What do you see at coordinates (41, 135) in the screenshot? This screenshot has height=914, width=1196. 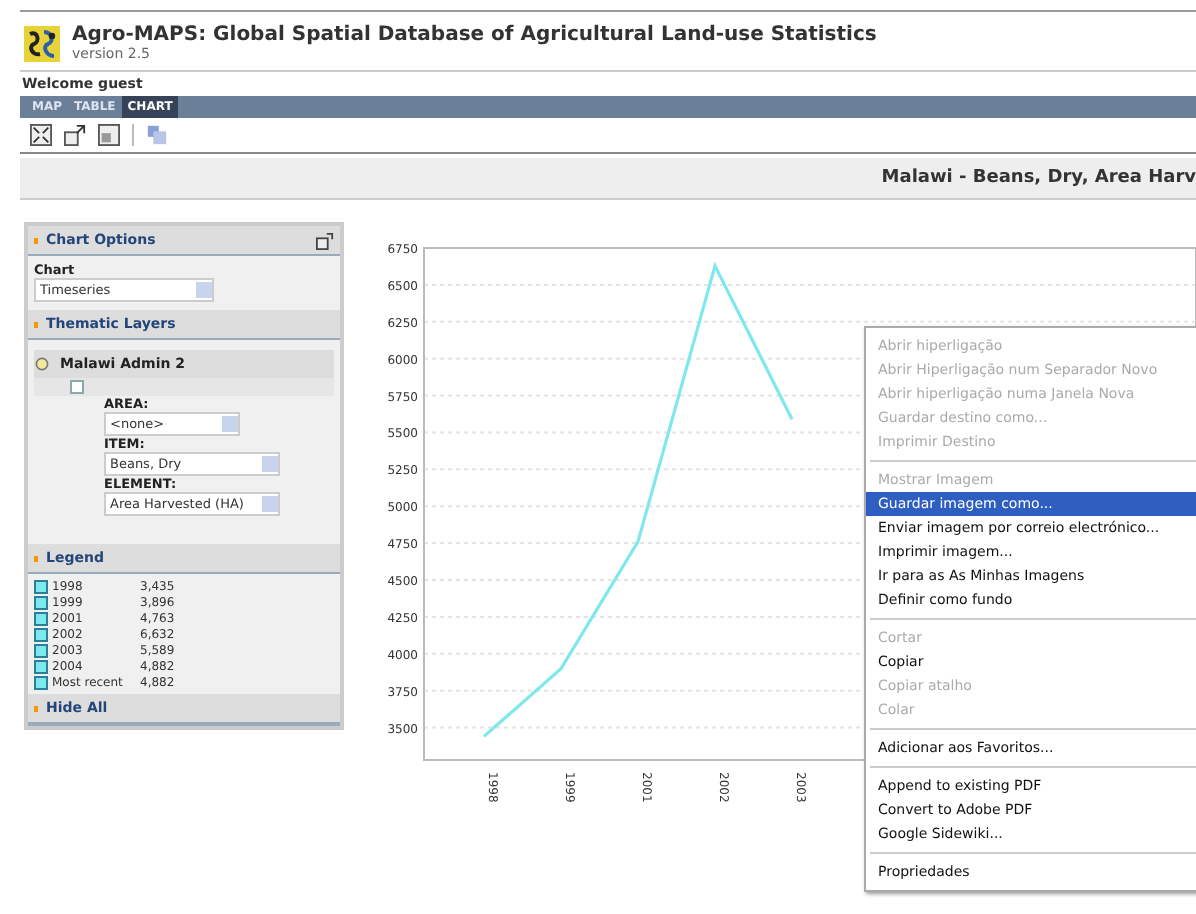 I see `zoom-extent-icon` at bounding box center [41, 135].